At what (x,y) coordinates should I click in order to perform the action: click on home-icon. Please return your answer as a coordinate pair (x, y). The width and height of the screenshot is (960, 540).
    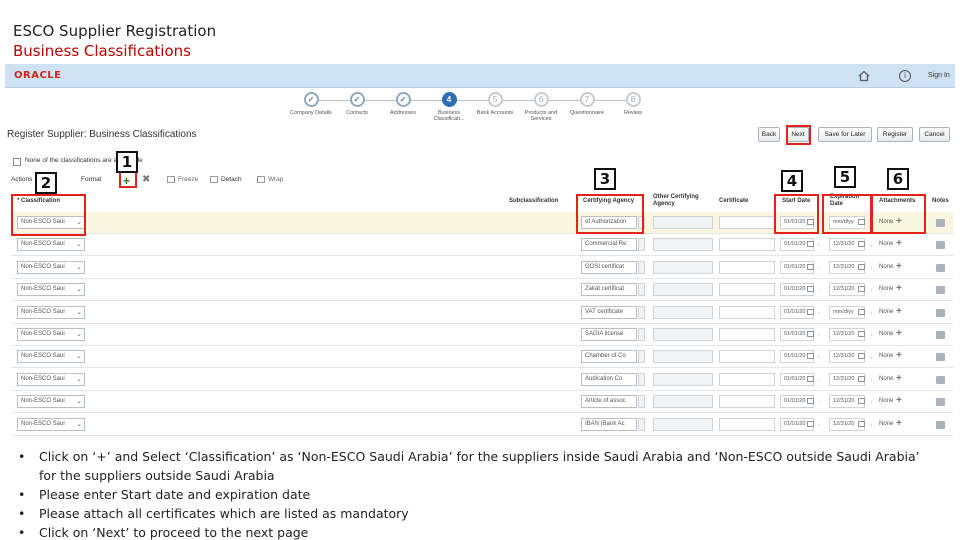
    Looking at the image, I should click on (864, 76).